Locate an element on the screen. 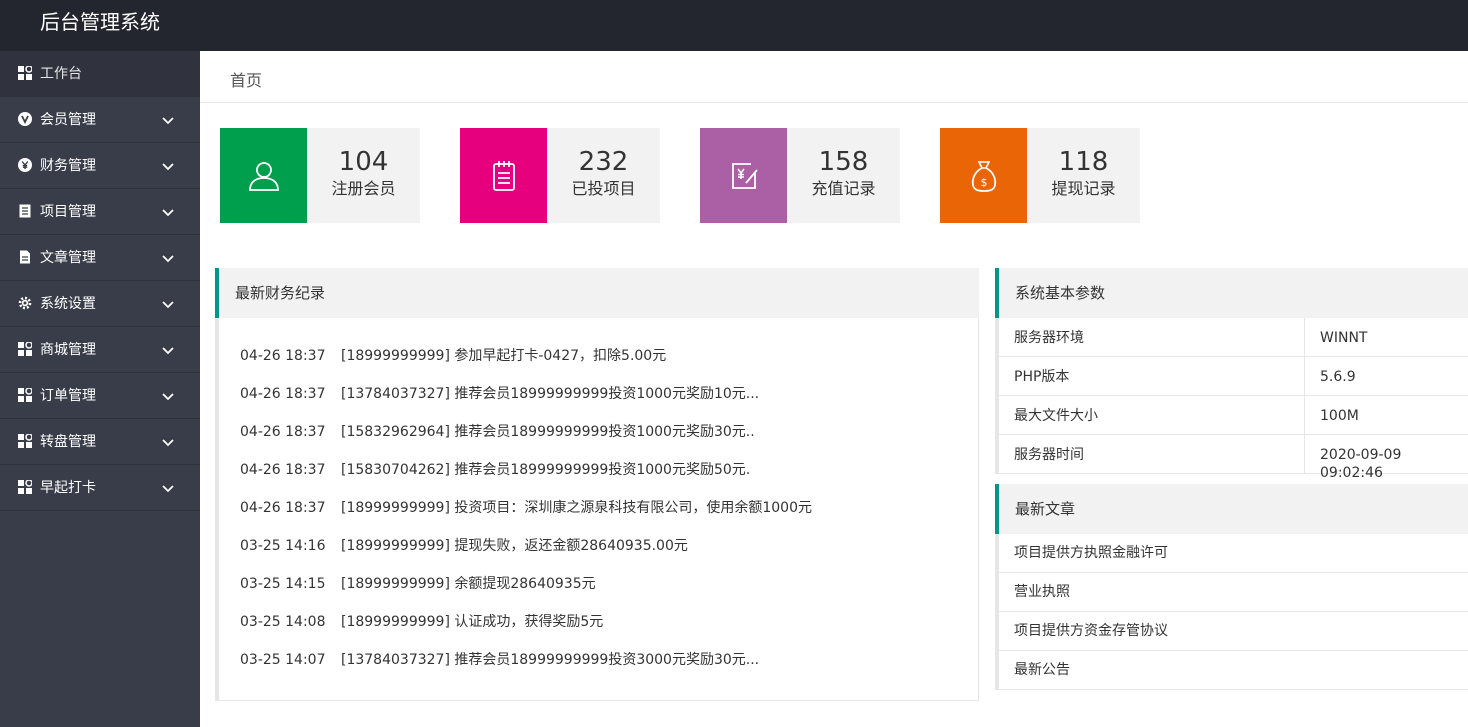  articles-panel-header: 最新文章 is located at coordinates (1231, 509).